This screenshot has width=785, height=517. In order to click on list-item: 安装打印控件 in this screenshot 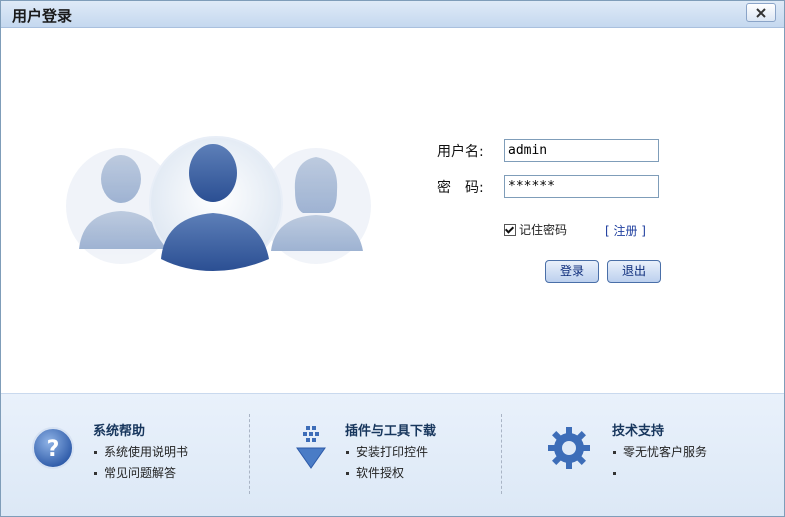, I will do `click(386, 452)`.